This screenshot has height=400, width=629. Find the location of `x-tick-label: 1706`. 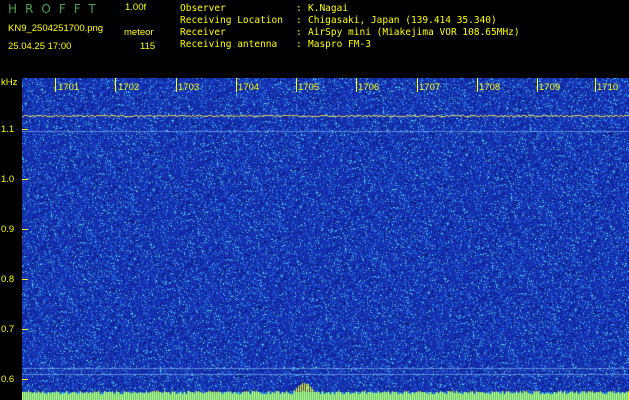

x-tick-label: 1706 is located at coordinates (369, 87).